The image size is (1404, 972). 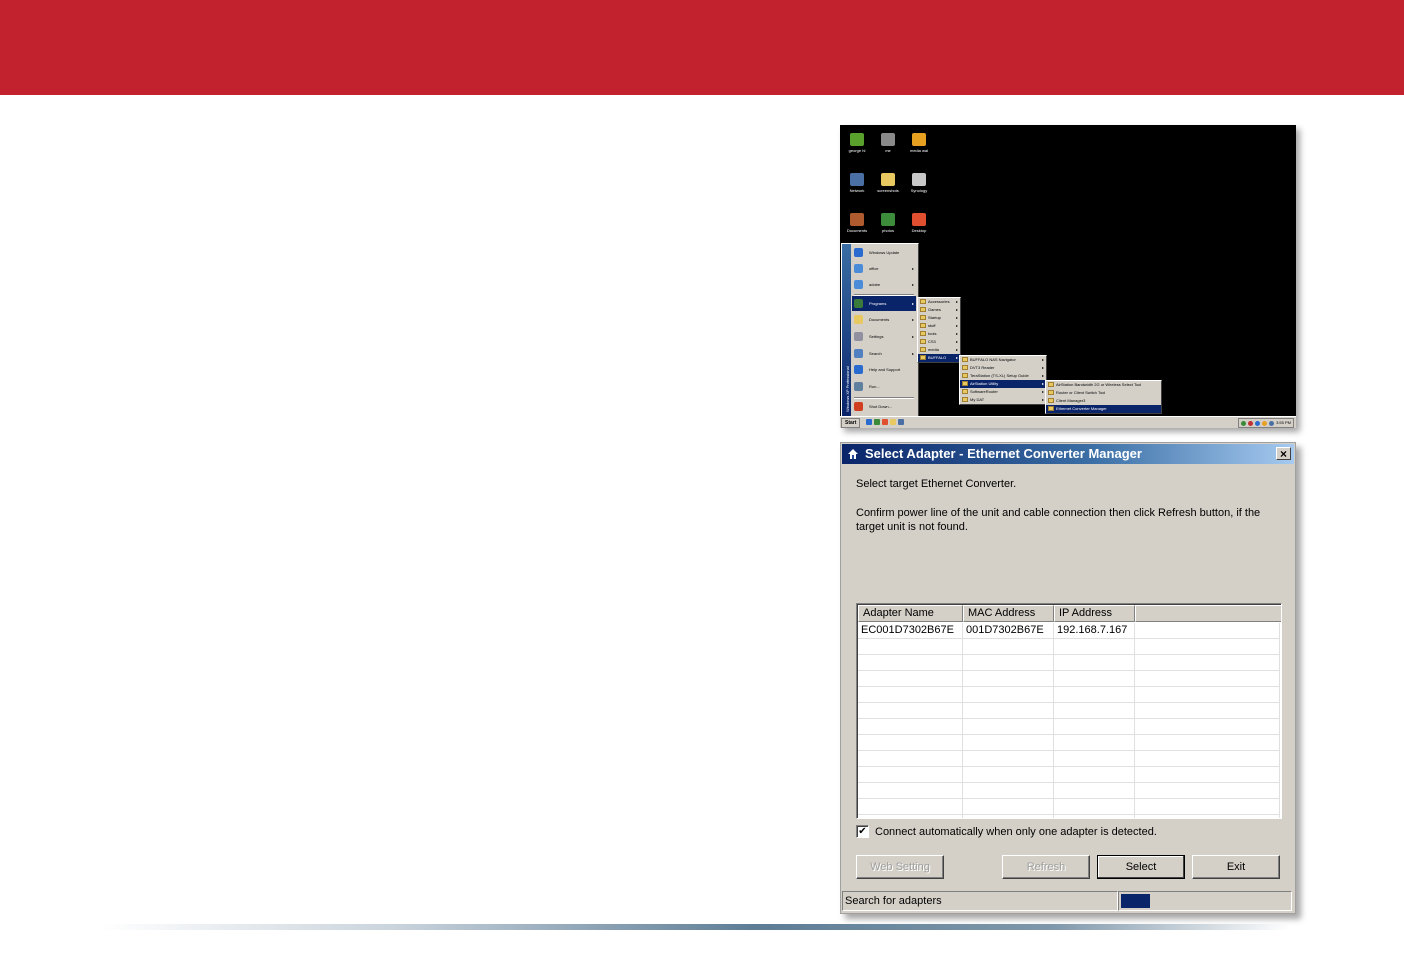 I want to click on desktop-icon: me, so click(x=888, y=143).